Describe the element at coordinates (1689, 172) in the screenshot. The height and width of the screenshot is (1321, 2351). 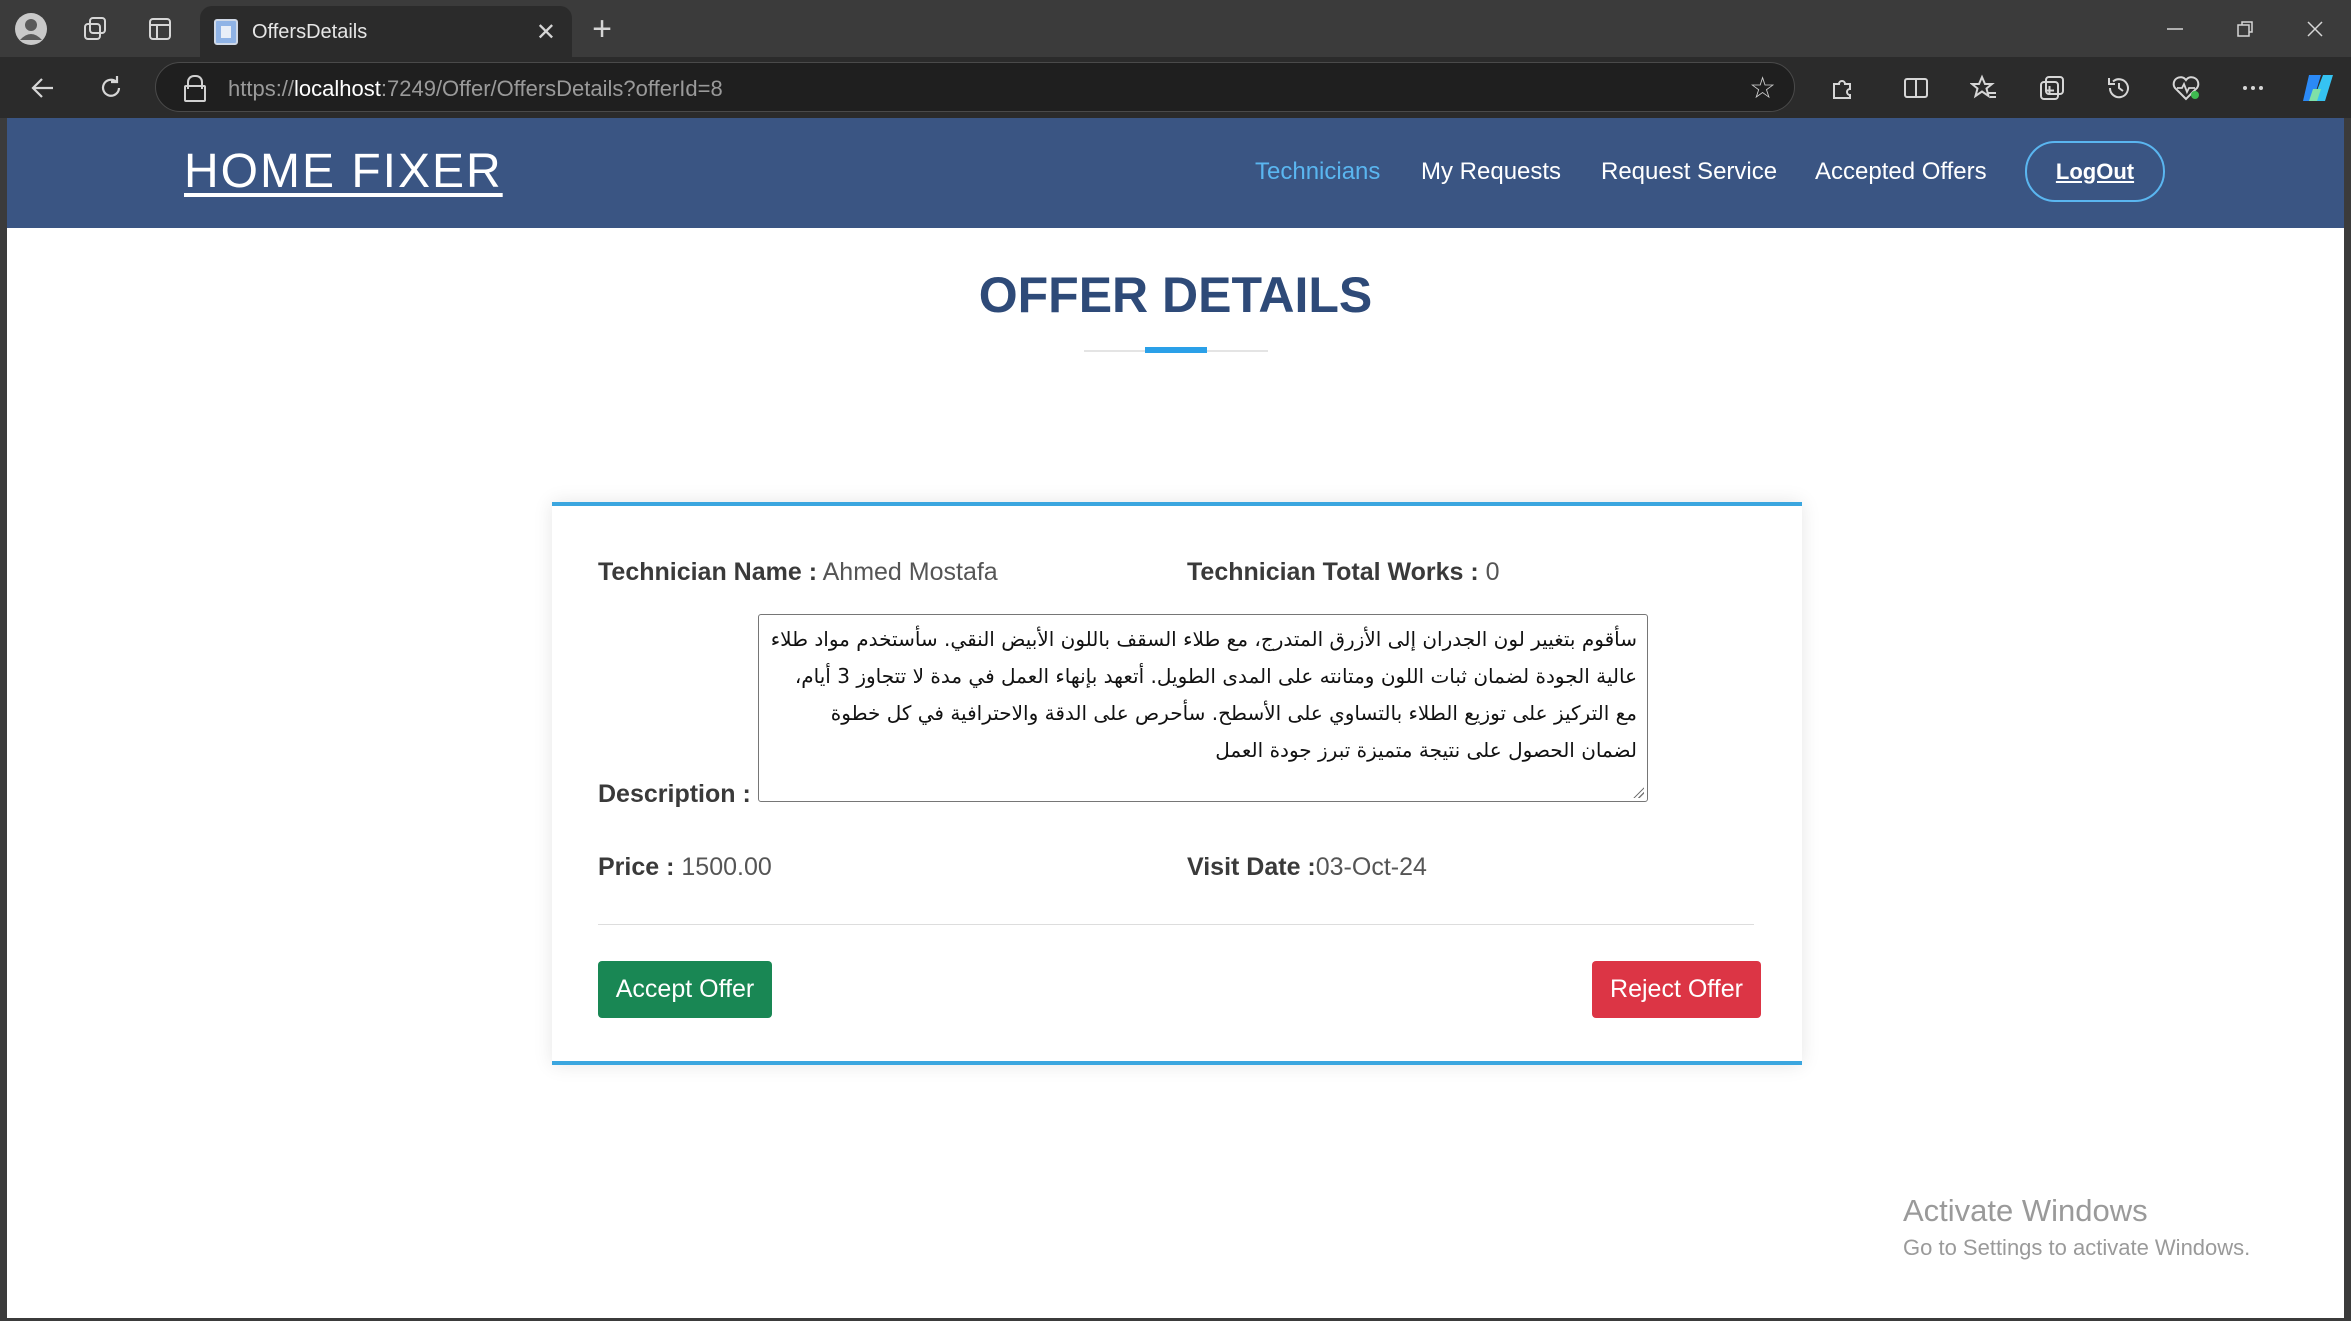
I see `nav-link-request-service: Request Service` at that location.